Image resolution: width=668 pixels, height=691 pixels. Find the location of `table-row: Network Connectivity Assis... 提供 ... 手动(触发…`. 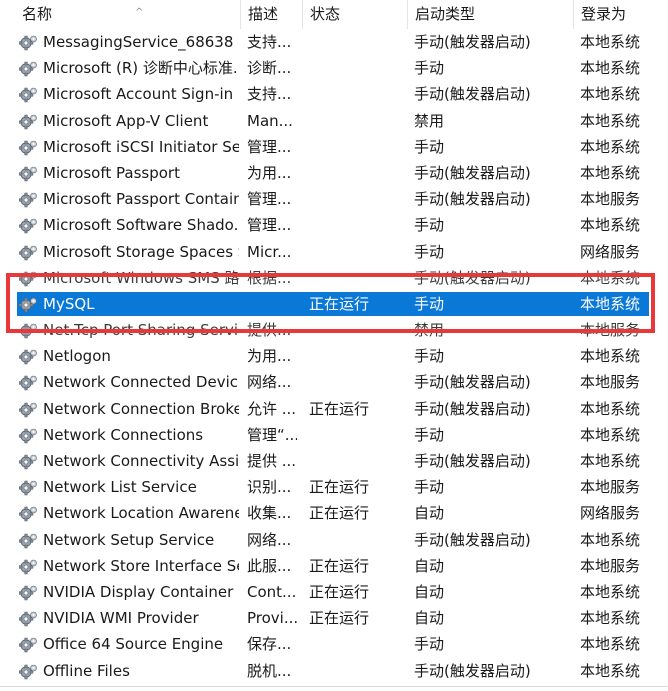

table-row: Network Connectivity Assis... 提供 ... 手动(触发… is located at coordinates (334, 461).